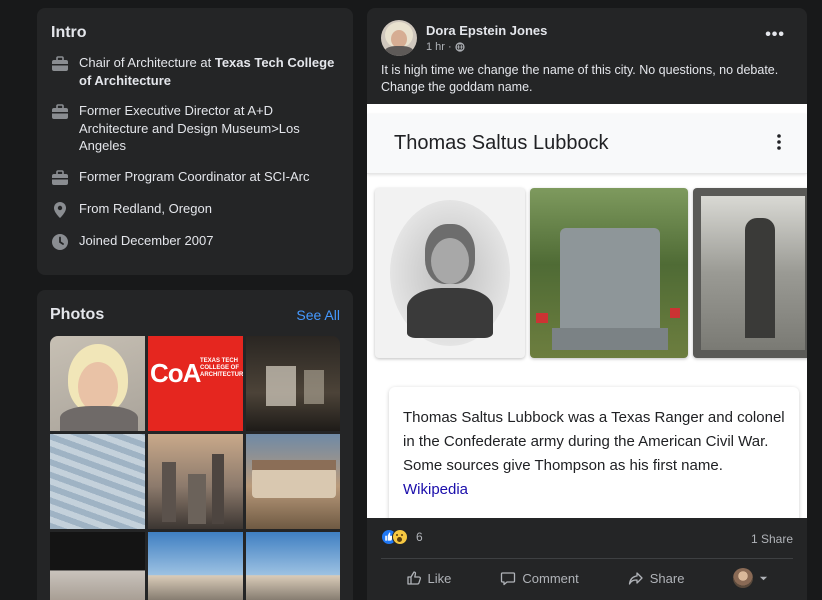  I want to click on portrait-image, so click(450, 273).